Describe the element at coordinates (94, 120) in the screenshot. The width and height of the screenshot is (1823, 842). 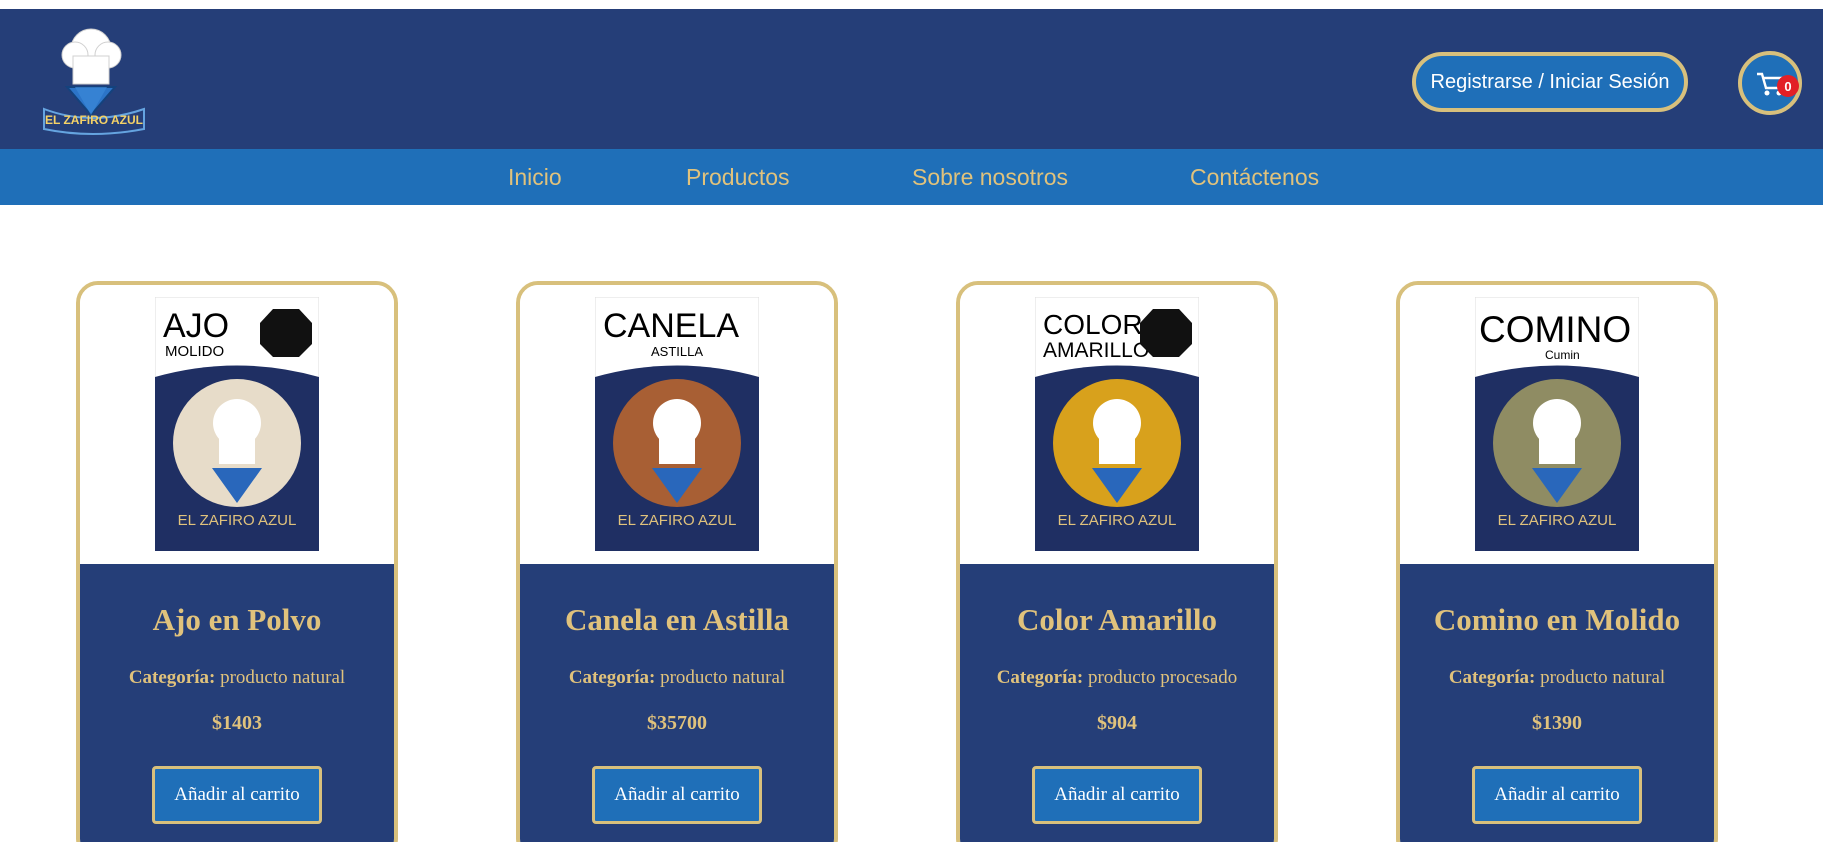
I see `svg-text: EL ZAFIRO AZUL` at that location.